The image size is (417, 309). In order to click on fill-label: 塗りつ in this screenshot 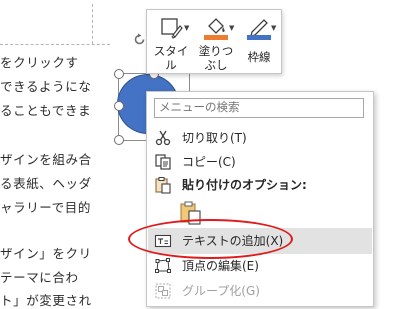, I will do `click(216, 51)`.